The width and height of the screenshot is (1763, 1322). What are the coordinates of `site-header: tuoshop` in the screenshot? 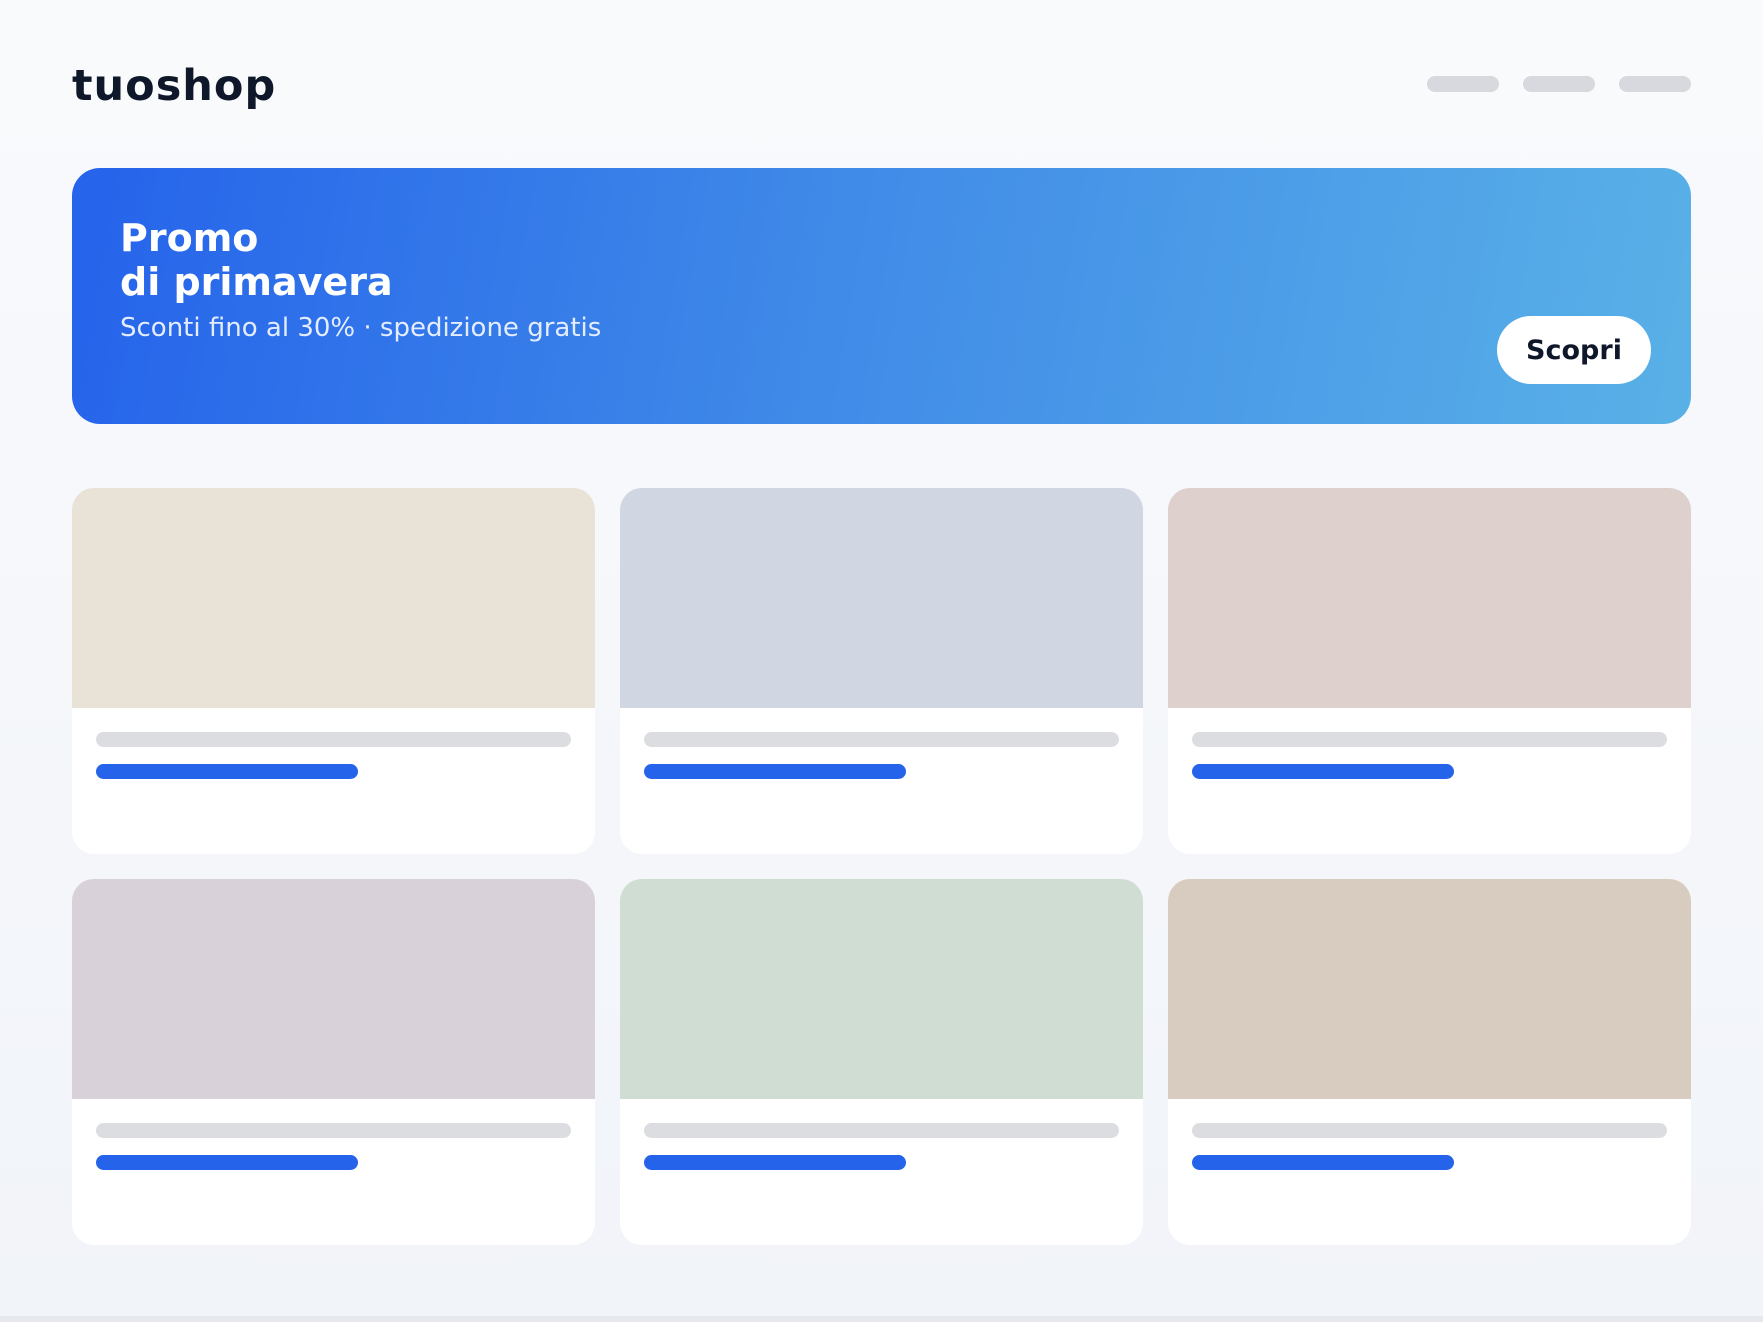 It's located at (881, 86).